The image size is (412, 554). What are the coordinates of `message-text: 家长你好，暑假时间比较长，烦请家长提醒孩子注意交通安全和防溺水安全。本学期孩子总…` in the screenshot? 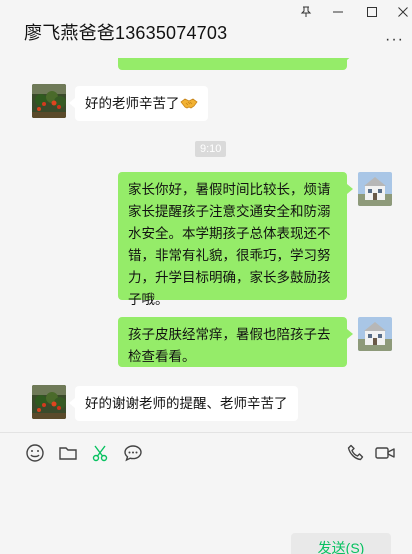 It's located at (229, 244).